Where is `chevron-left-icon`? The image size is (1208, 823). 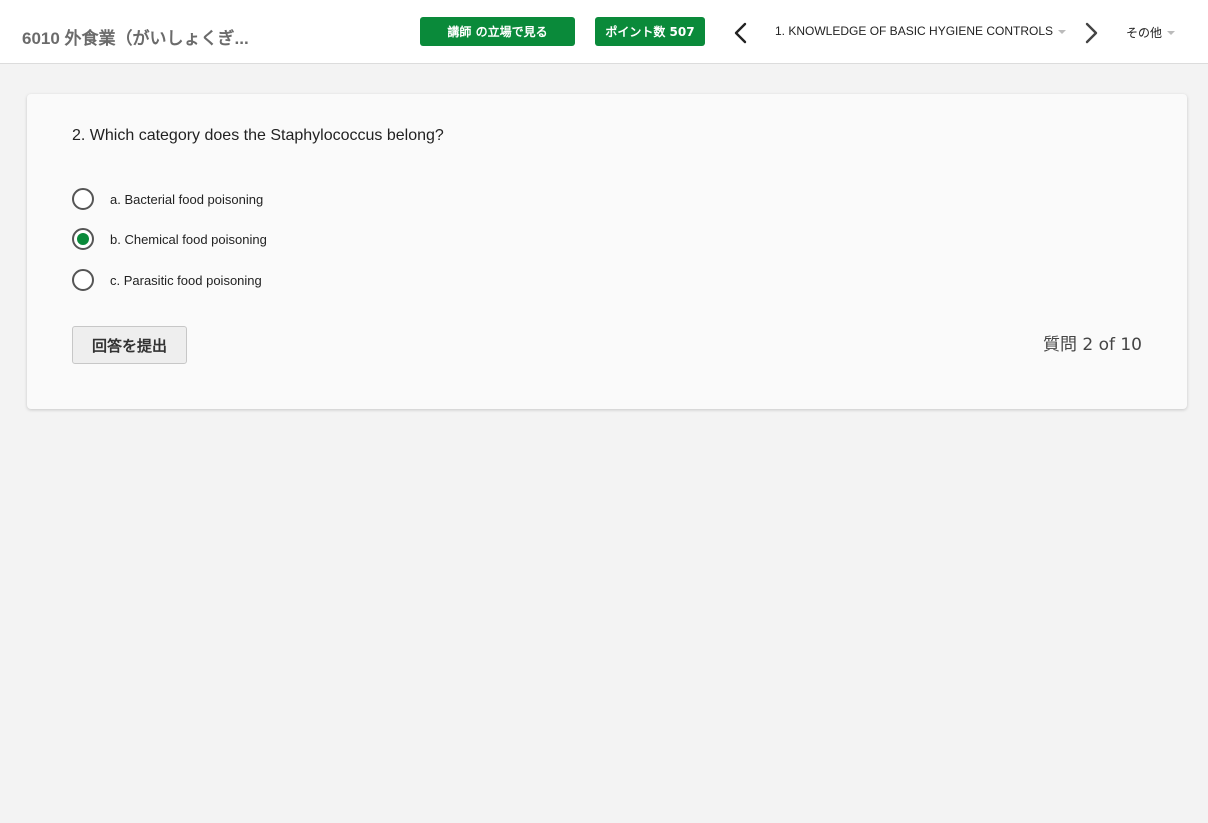 chevron-left-icon is located at coordinates (740, 33).